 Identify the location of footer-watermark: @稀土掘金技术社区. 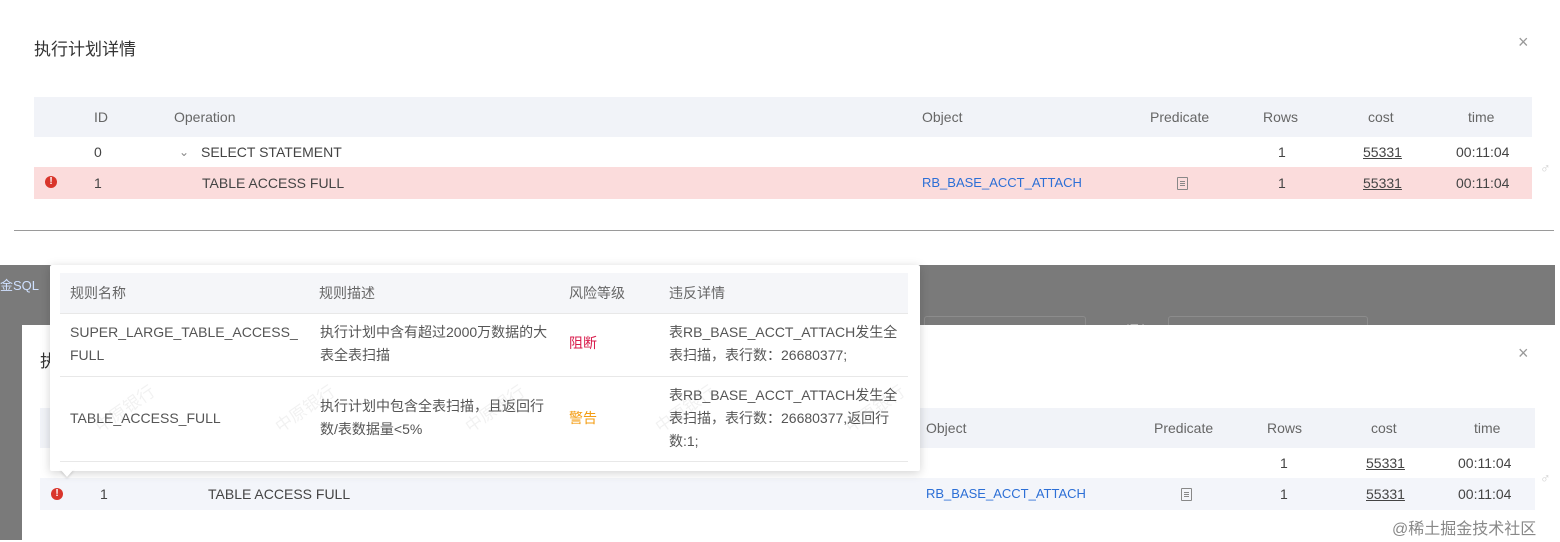
(1464, 529).